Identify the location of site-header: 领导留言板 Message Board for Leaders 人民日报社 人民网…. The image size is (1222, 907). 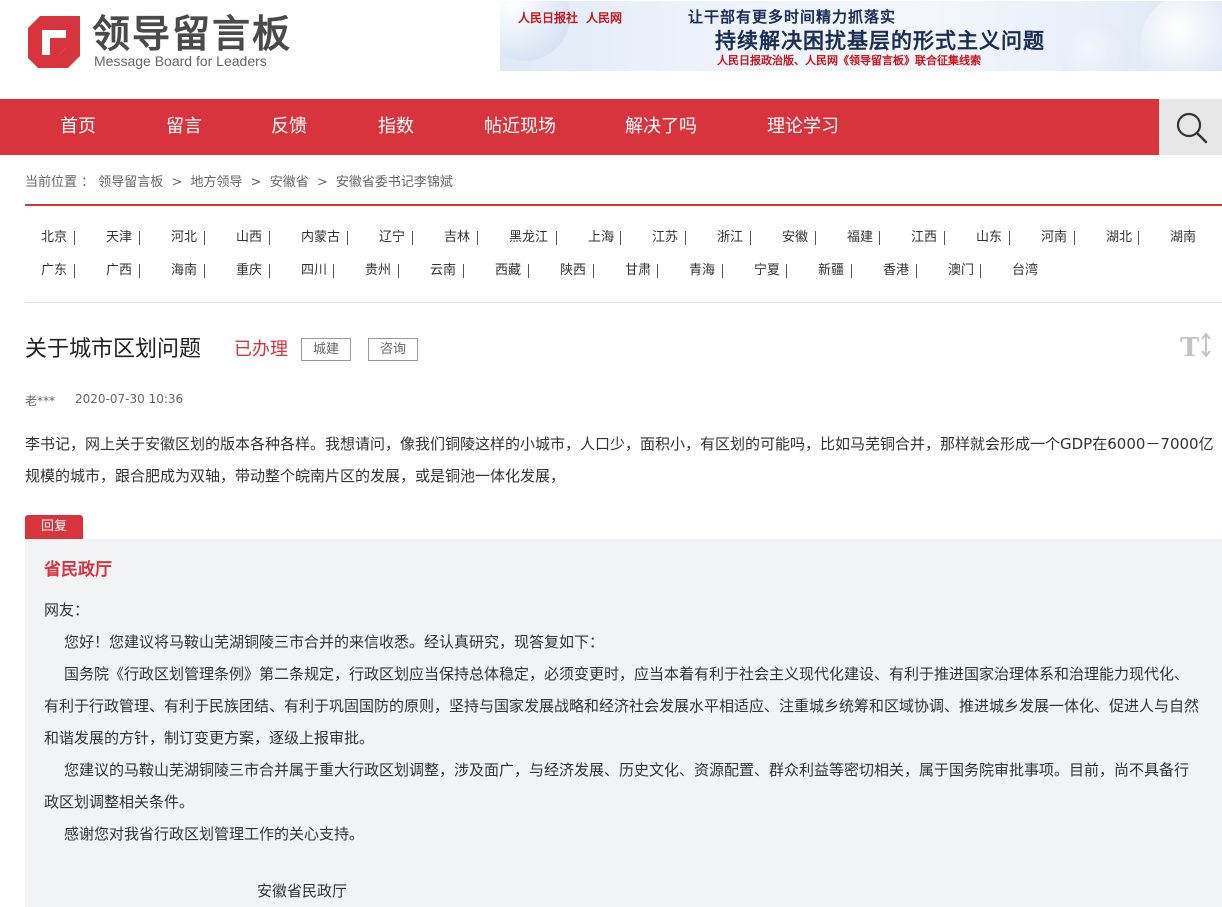
(611, 49).